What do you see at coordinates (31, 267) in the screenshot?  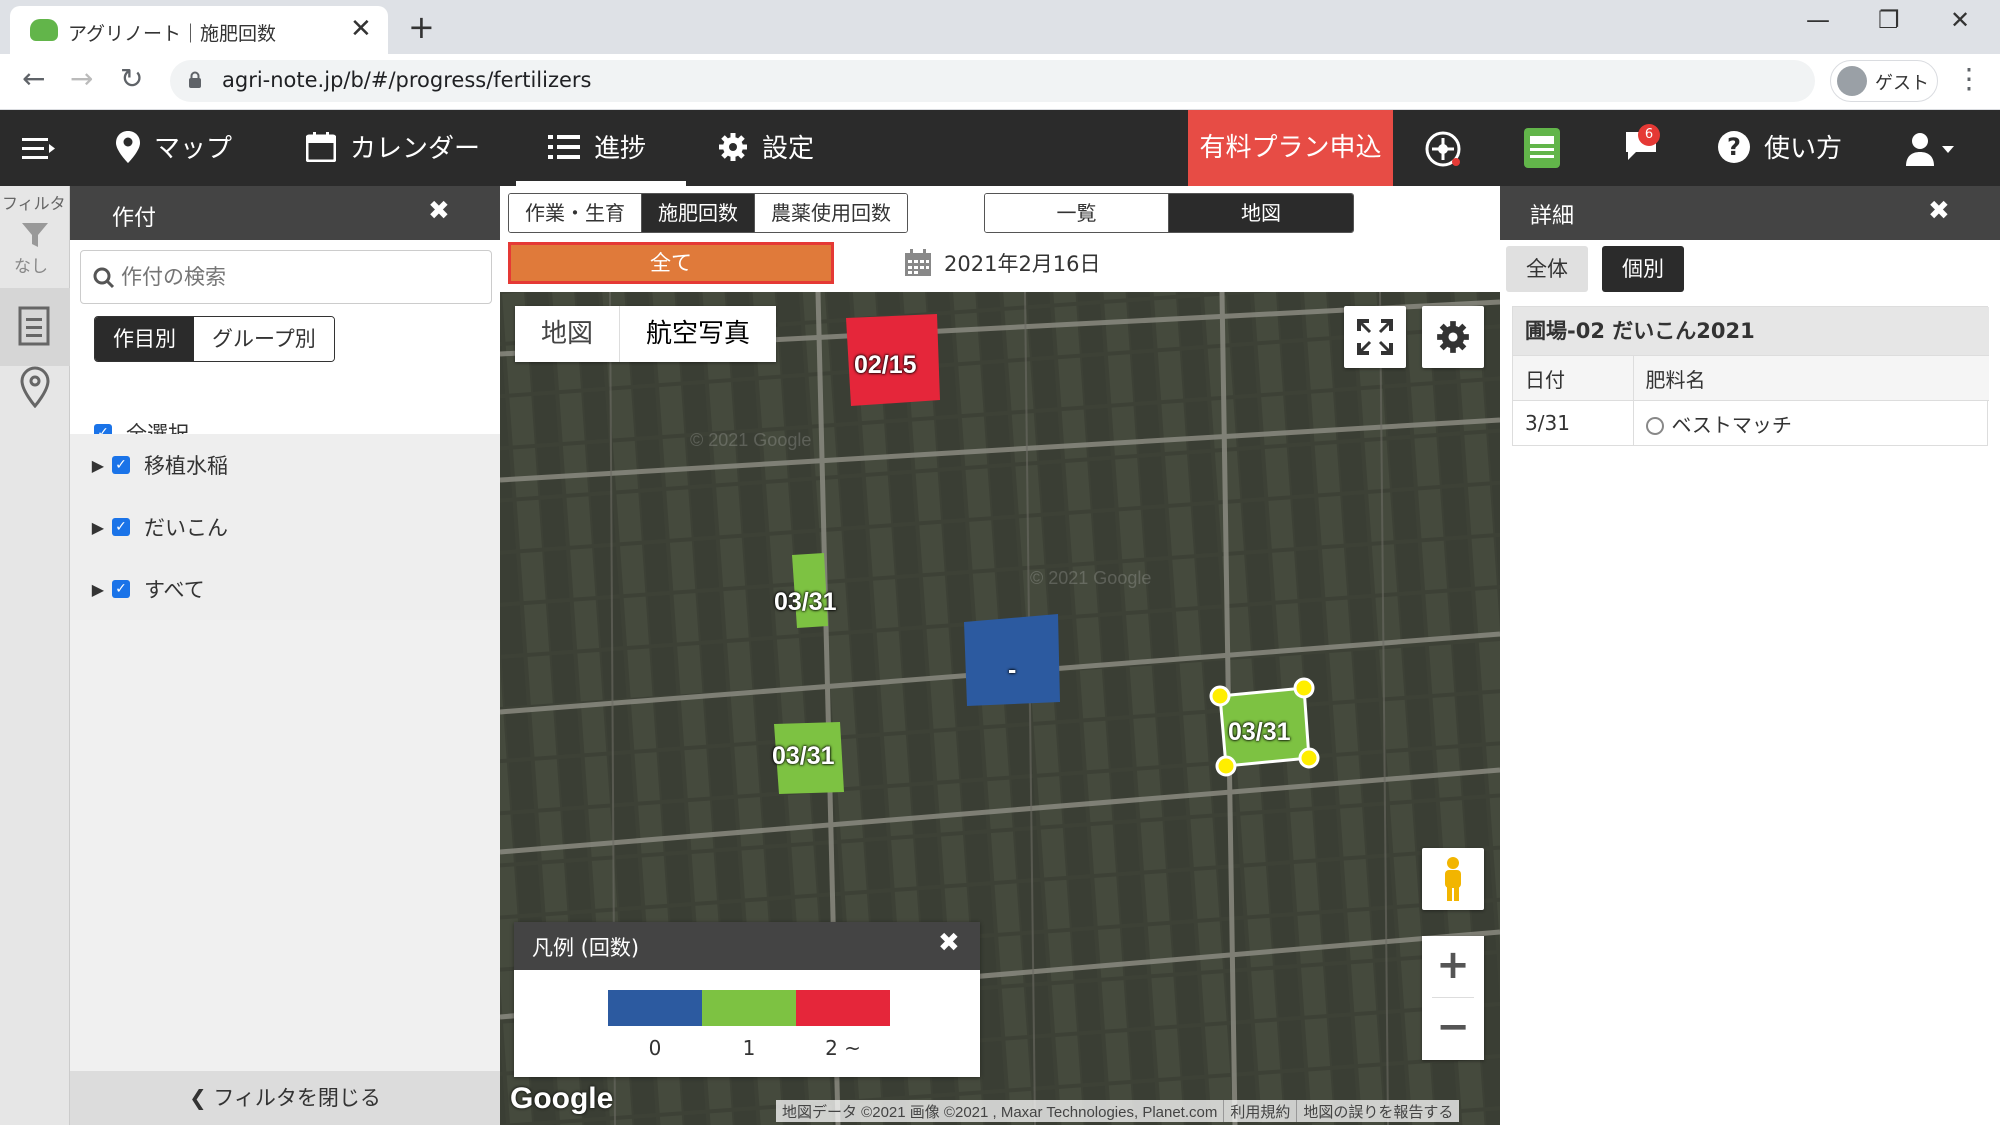 I see `rail-filter-state: なし` at bounding box center [31, 267].